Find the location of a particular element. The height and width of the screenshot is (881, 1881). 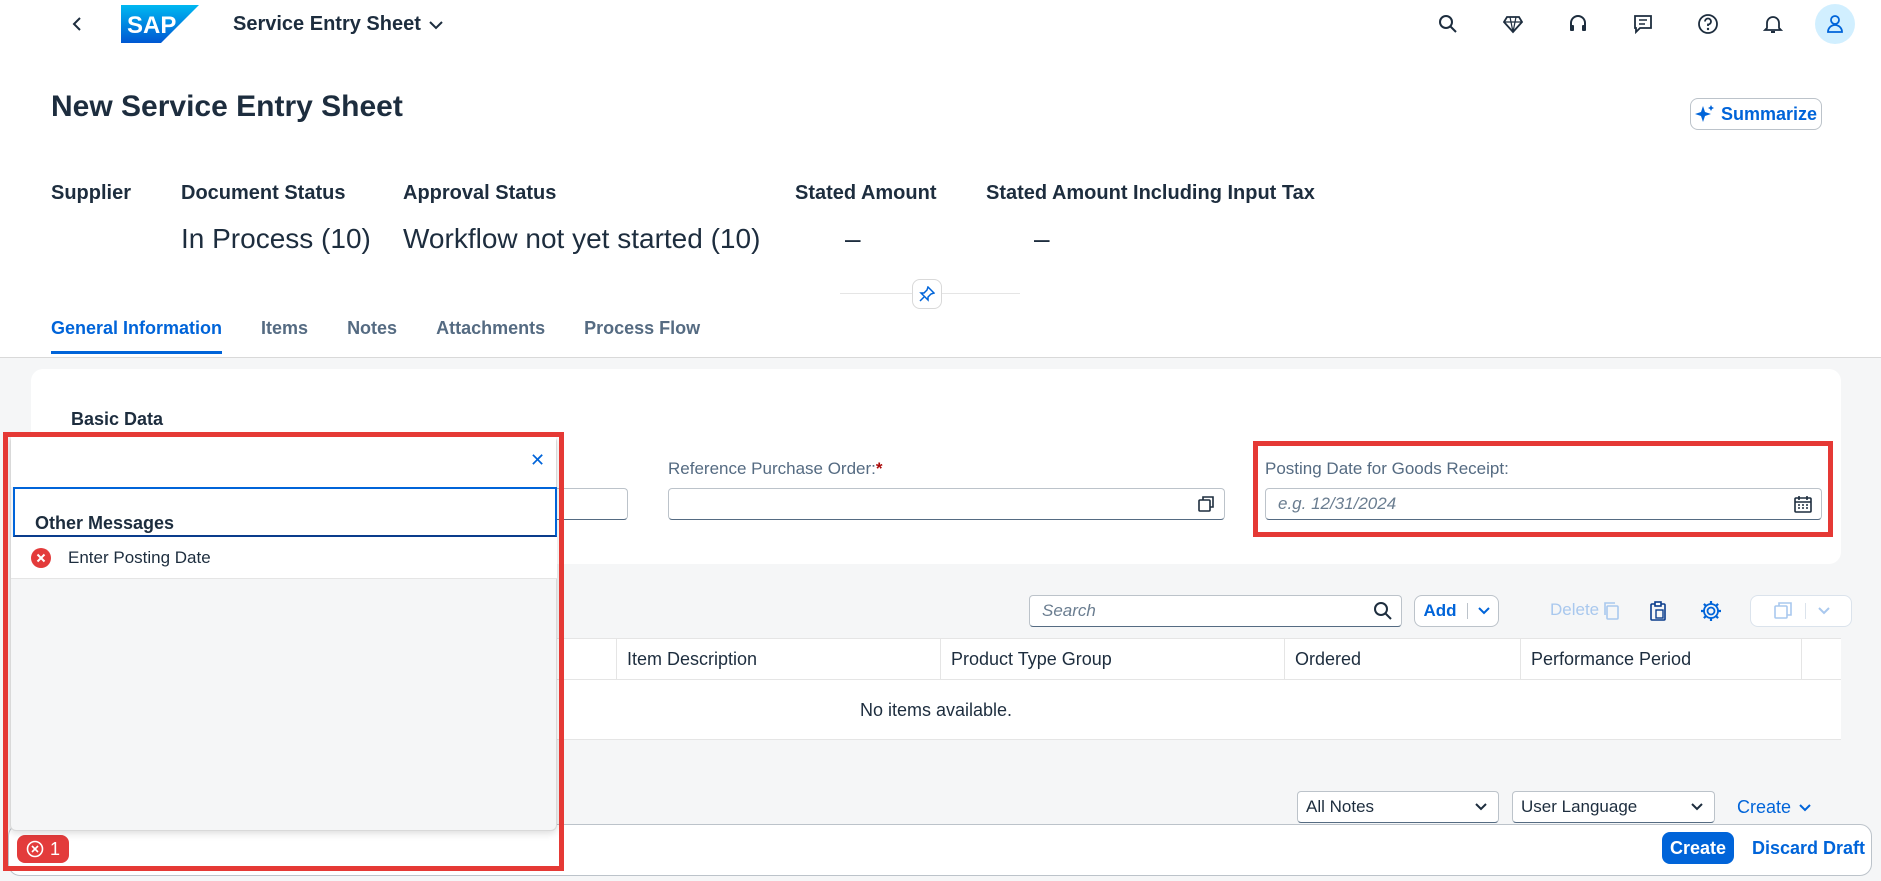

tab-general-information: General Information is located at coordinates (137, 336).